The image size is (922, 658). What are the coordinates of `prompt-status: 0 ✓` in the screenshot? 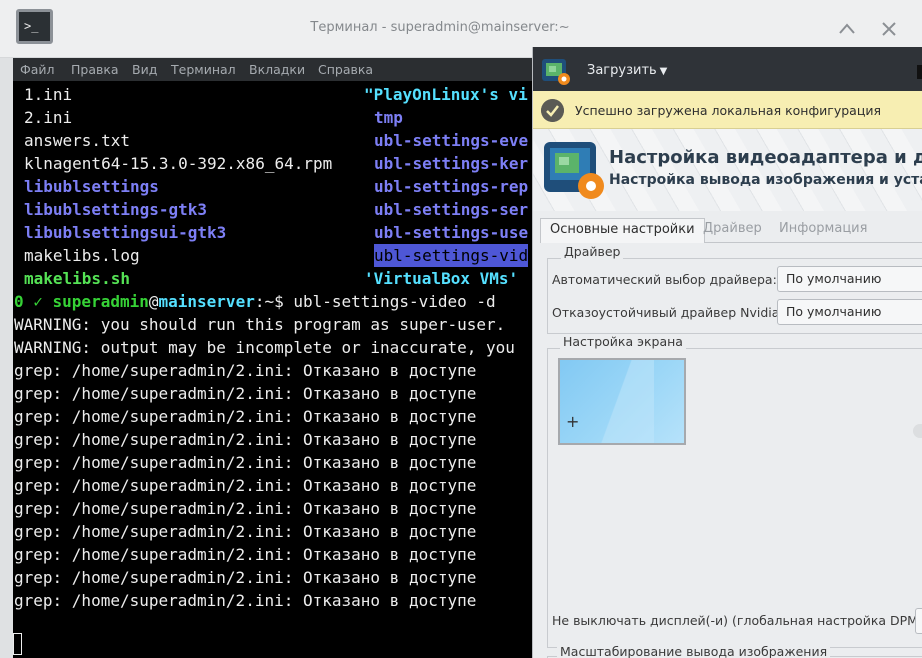 It's located at (33, 301).